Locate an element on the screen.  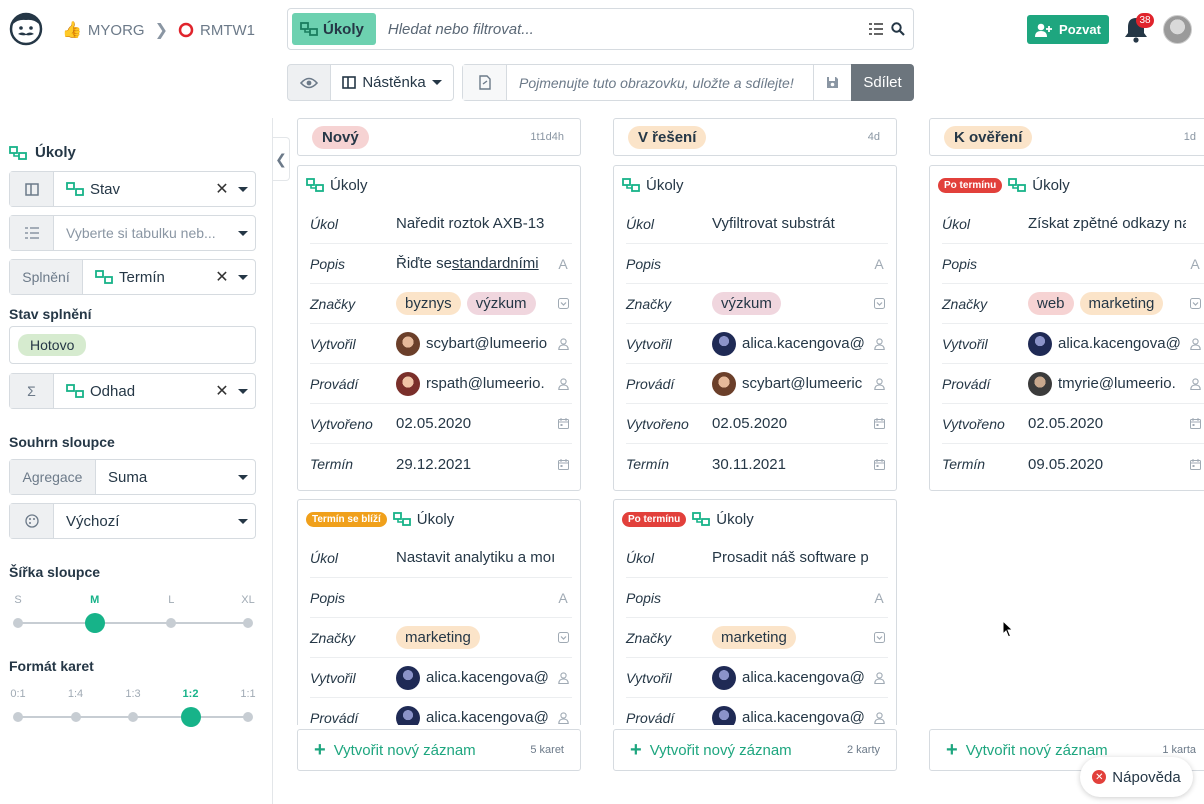
field-value-assignee: tmyrie@lumeerio. is located at coordinates (1107, 383).